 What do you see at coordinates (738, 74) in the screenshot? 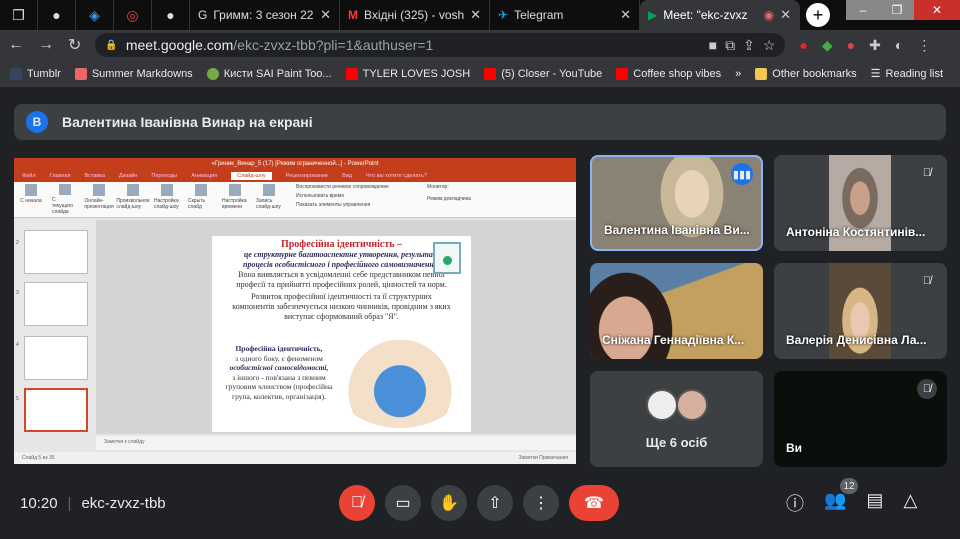
I see `more-bookmarks-button: »` at bounding box center [738, 74].